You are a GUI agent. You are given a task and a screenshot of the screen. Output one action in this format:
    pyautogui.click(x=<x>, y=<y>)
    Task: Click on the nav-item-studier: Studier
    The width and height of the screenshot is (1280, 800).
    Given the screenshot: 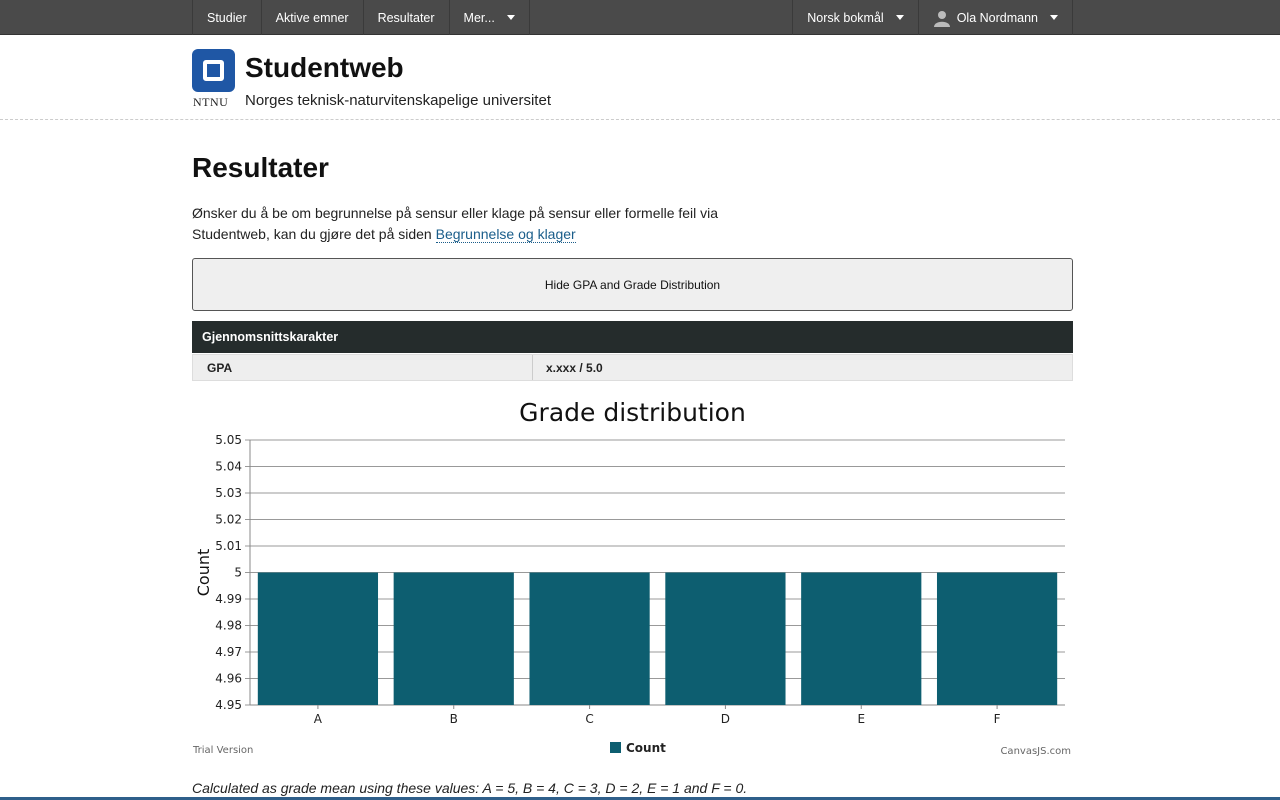 What is the action you would take?
    pyautogui.click(x=227, y=17)
    